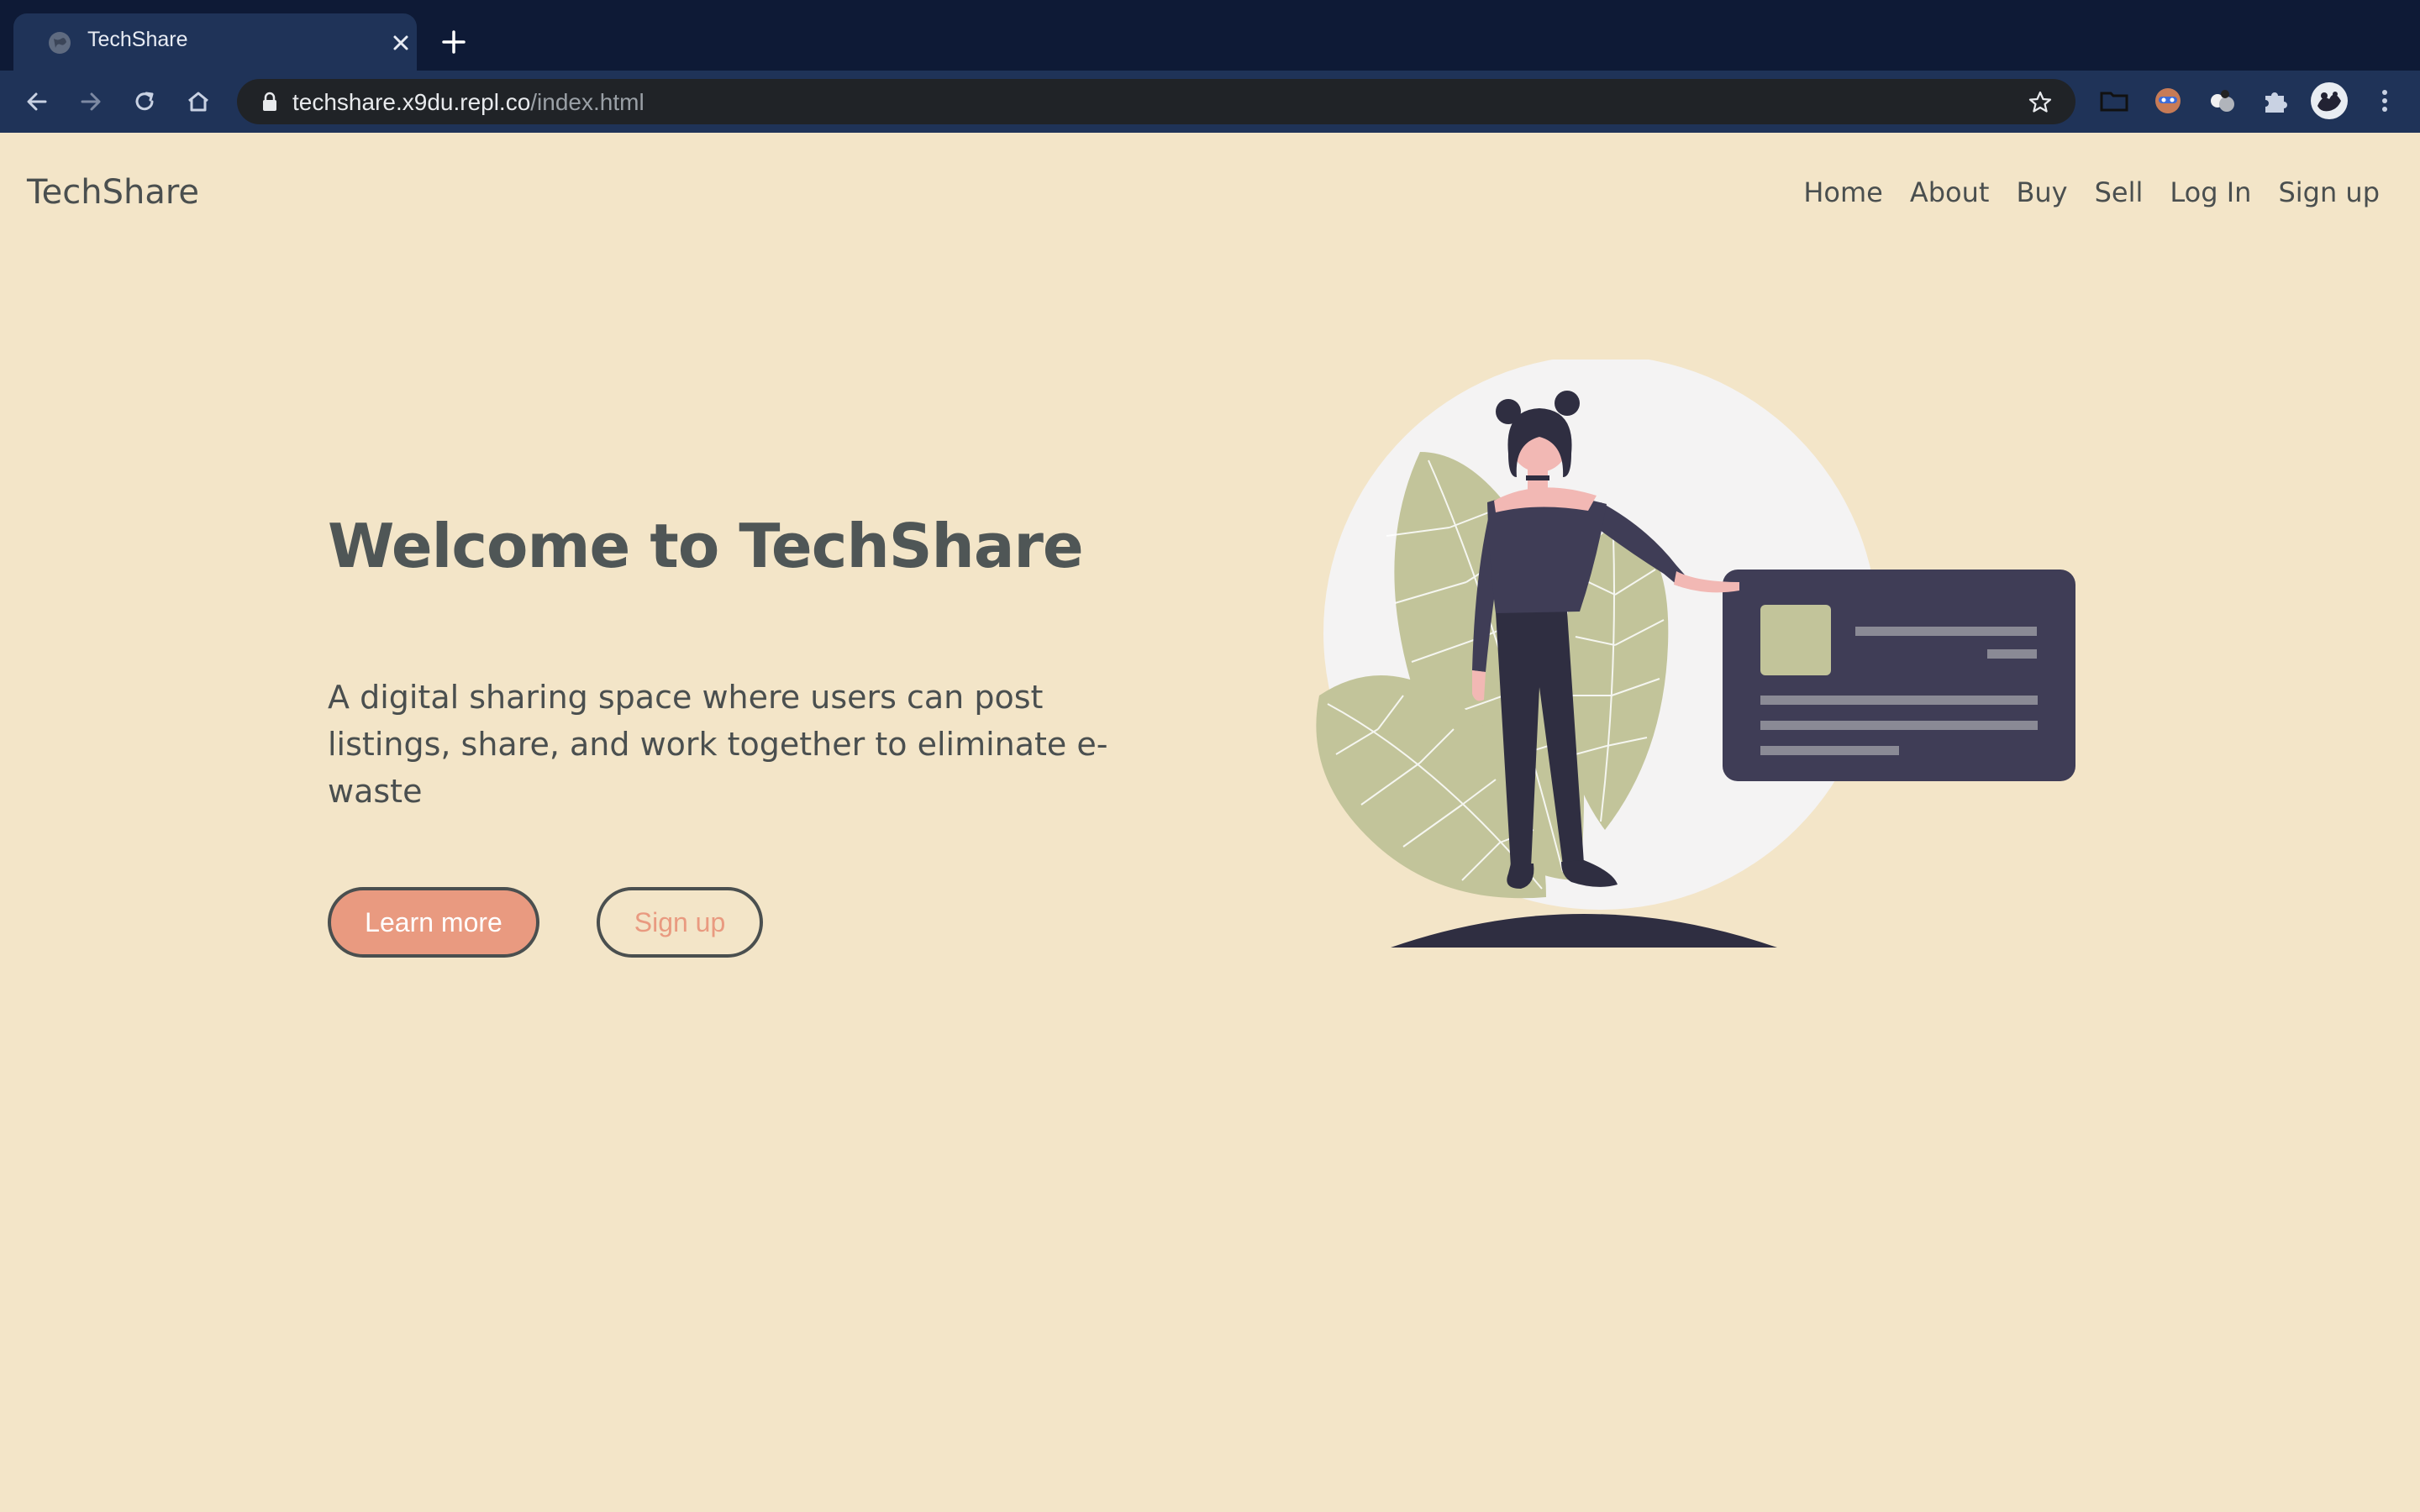  I want to click on close-icon, so click(400, 42).